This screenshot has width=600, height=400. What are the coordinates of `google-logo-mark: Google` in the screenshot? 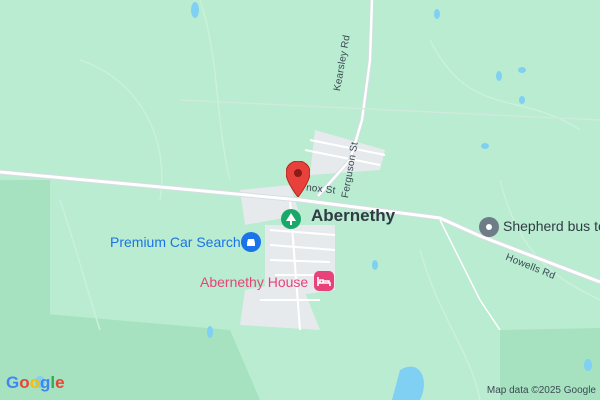 It's located at (35, 382).